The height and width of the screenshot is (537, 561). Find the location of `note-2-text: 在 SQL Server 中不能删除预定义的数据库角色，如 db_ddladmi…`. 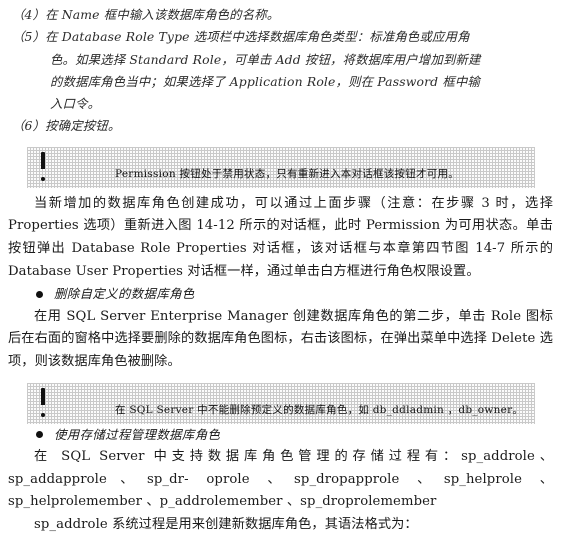

note-2-text: 在 SQL Server 中不能删除预定义的数据库角色，如 db_ddladmi… is located at coordinates (319, 409).